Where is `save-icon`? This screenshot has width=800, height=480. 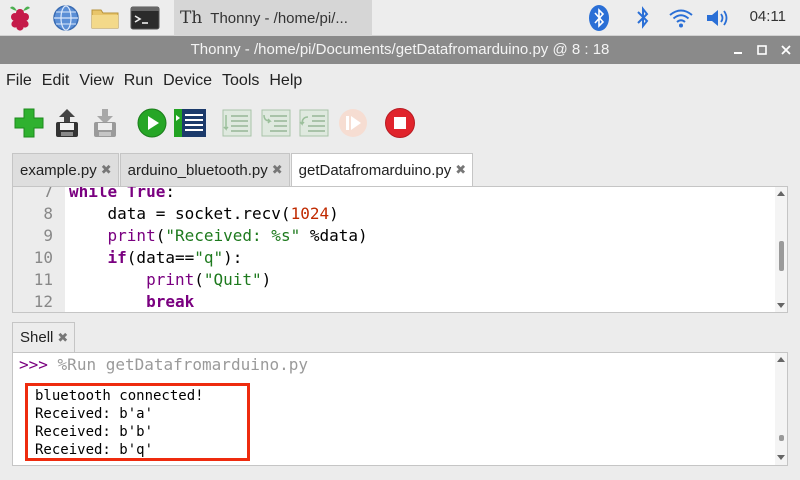 save-icon is located at coordinates (105, 123).